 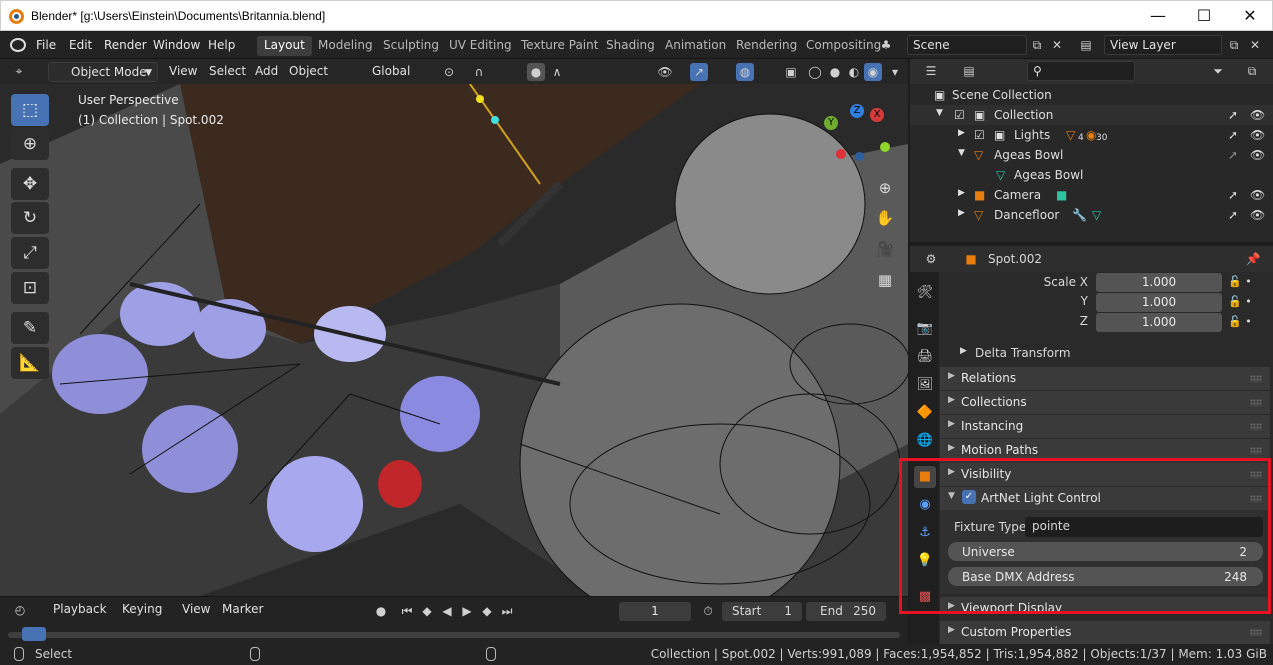 I want to click on marker-menu: Marker, so click(x=242, y=610).